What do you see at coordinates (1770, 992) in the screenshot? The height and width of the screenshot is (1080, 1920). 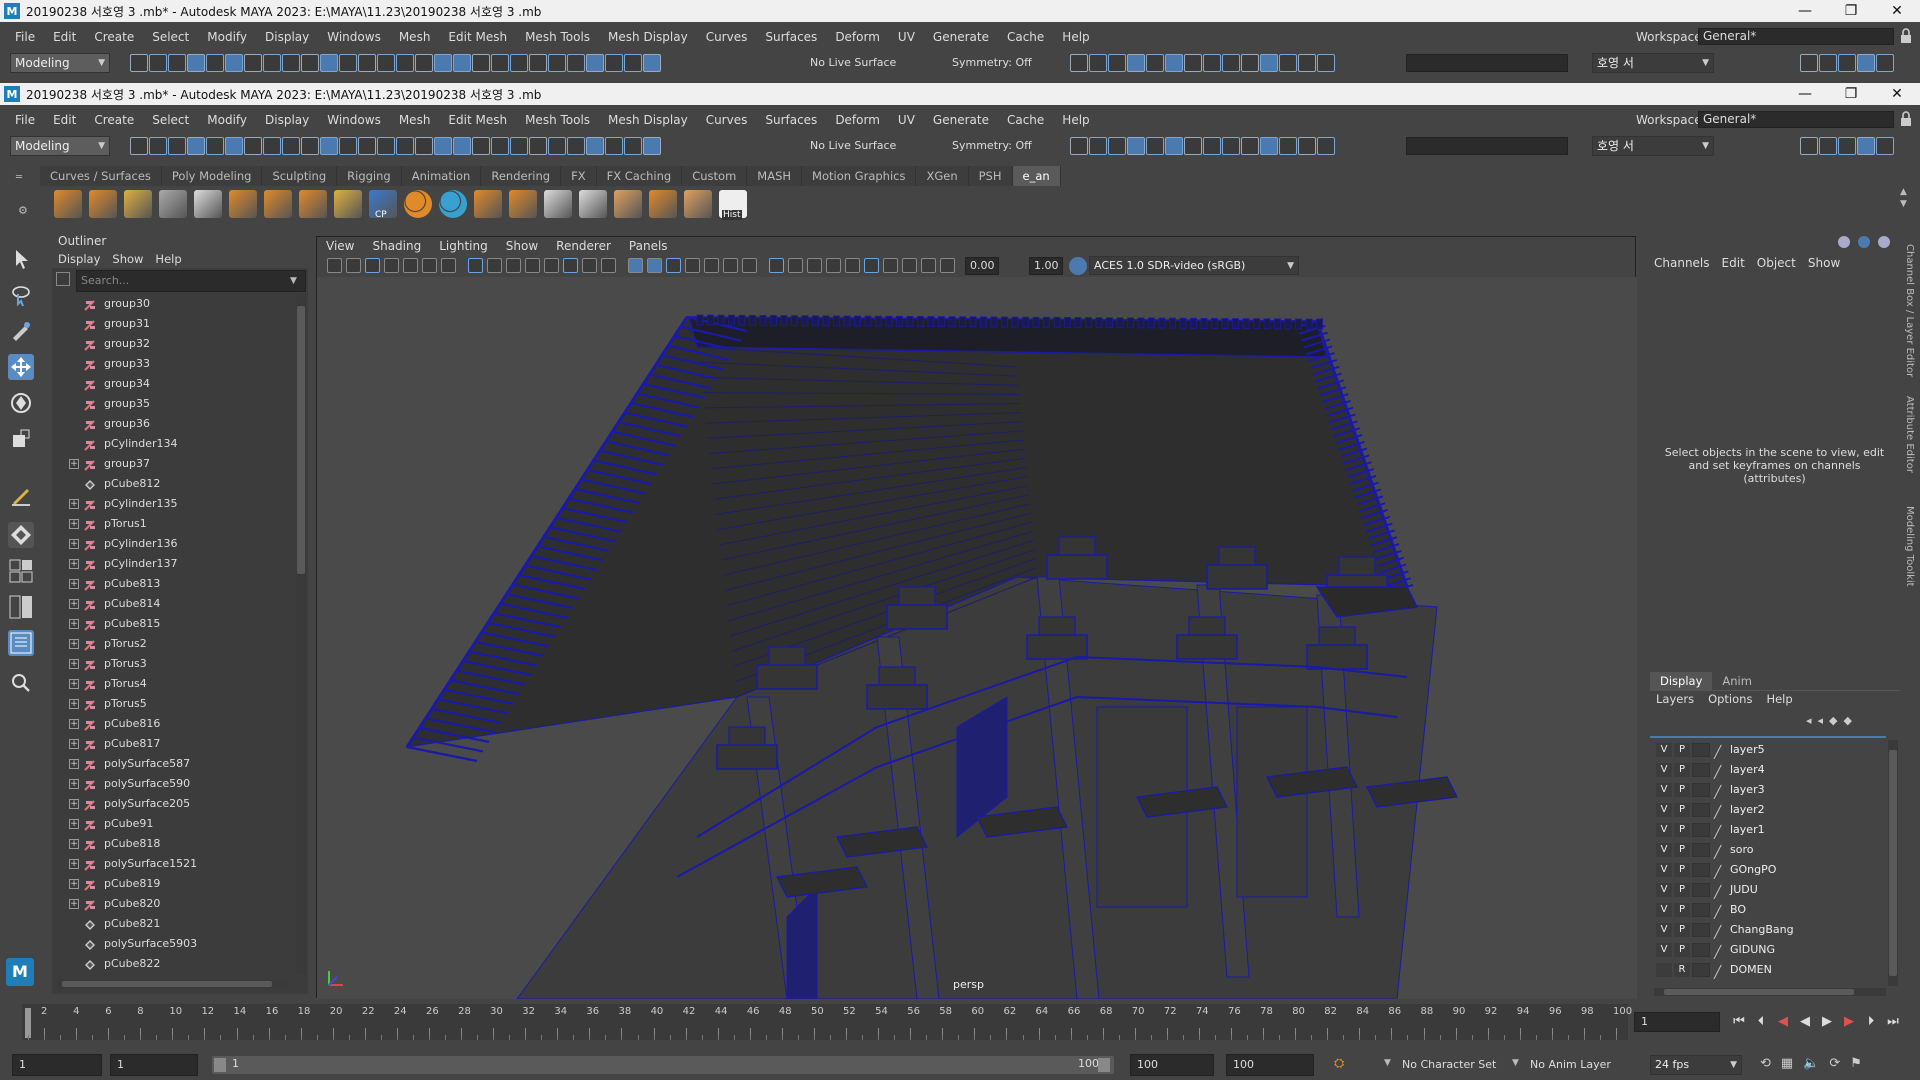 I see `layer-hscroll` at bounding box center [1770, 992].